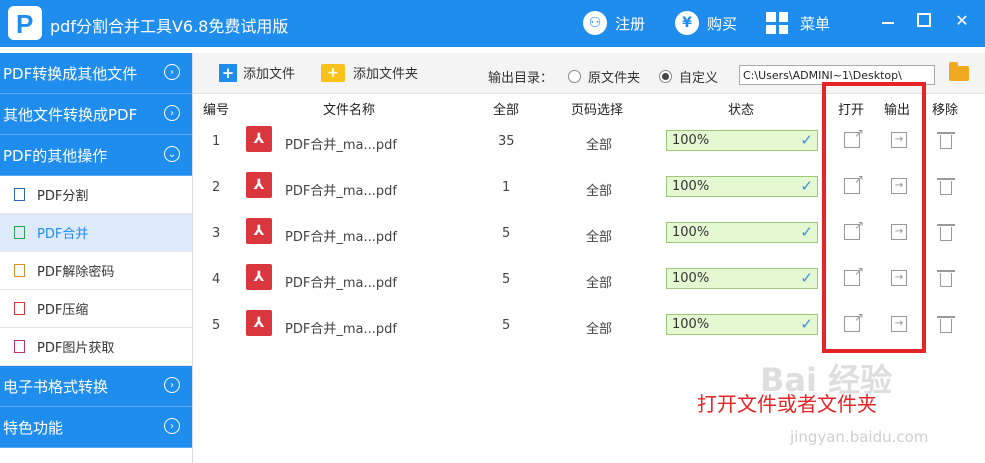  I want to click on sidebar-item-pdf-image-extract: PDF图片获取, so click(96, 347).